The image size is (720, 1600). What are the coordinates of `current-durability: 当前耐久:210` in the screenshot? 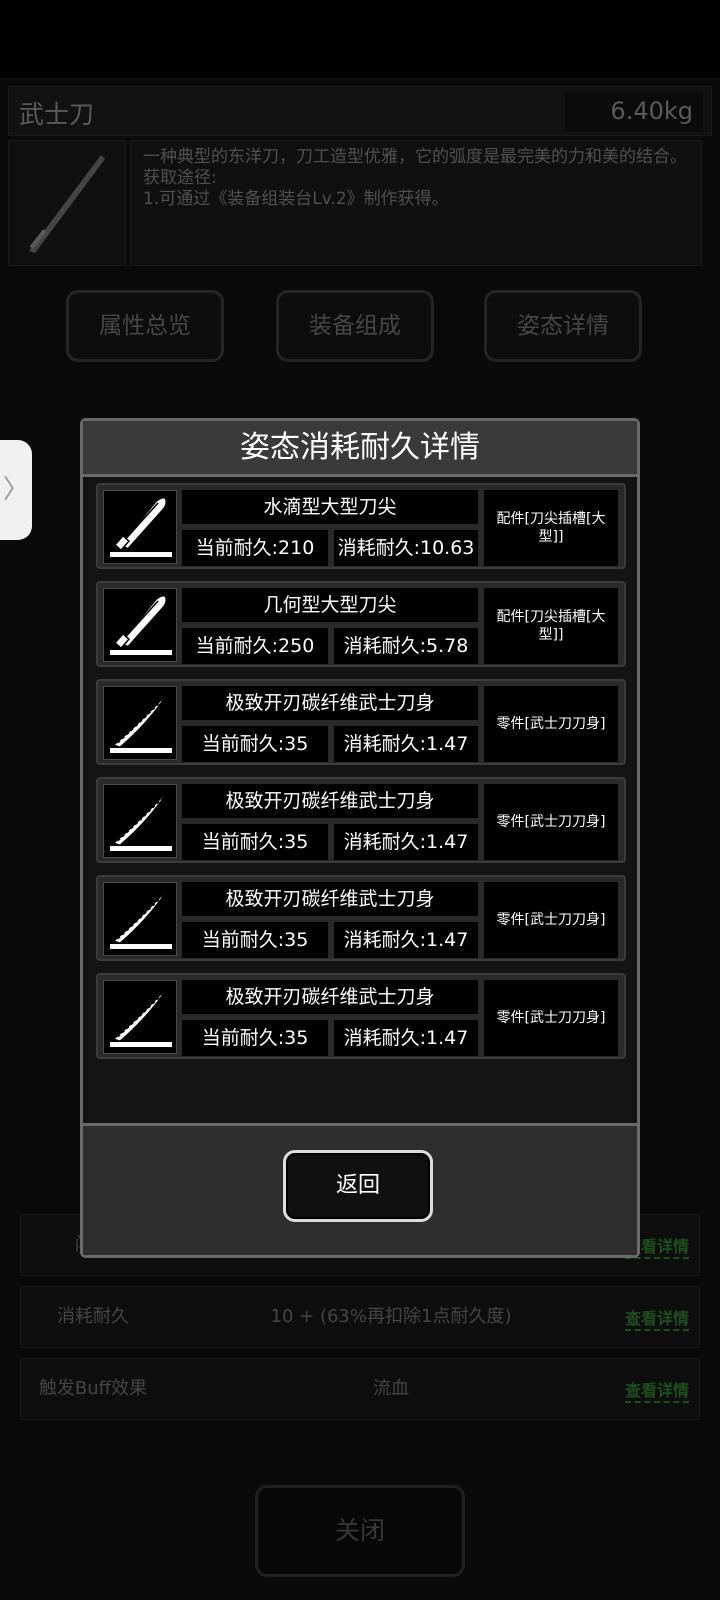 It's located at (255, 548).